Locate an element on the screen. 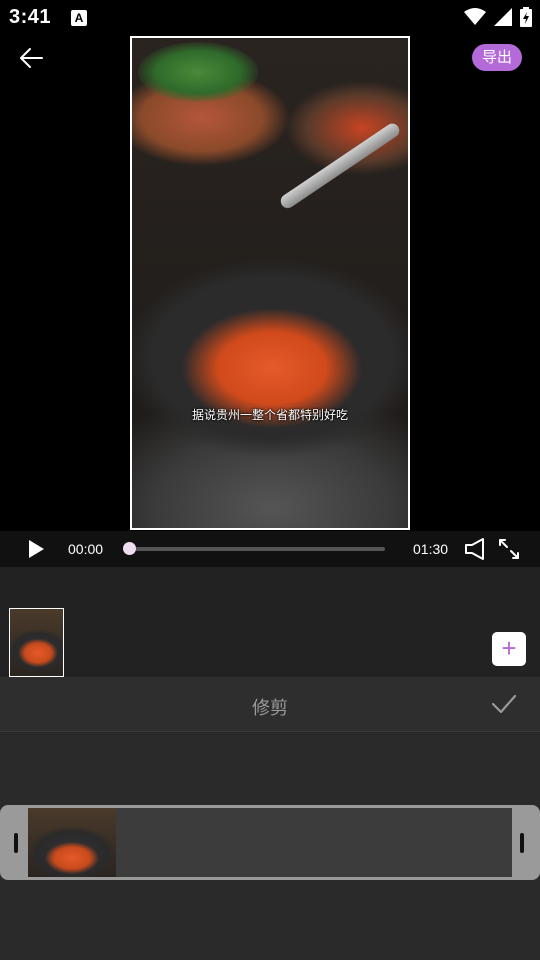 This screenshot has height=960, width=540. signal-icon is located at coordinates (503, 17).